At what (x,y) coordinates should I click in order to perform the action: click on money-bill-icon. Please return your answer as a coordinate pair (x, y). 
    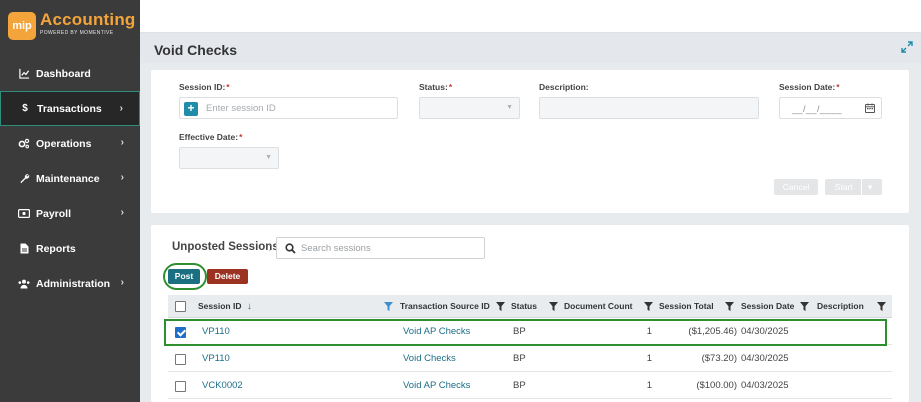
    Looking at the image, I should click on (24, 214).